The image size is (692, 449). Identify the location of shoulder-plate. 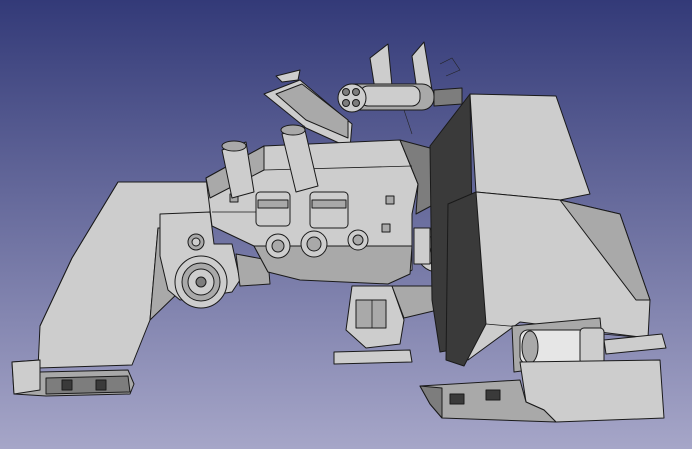
(308, 109).